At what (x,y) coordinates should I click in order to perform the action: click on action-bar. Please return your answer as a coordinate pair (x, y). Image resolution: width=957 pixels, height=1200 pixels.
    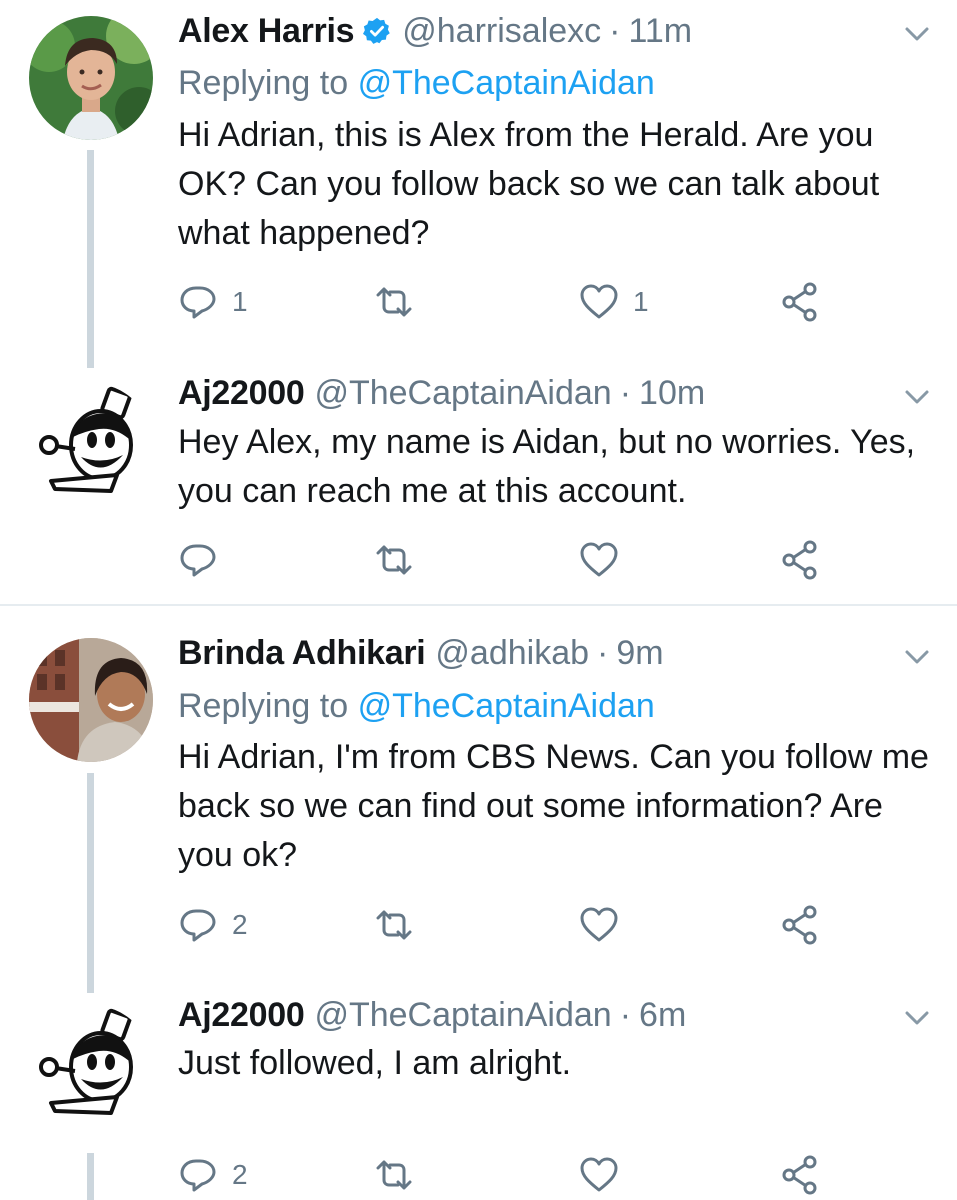
    Looking at the image, I should click on (528, 560).